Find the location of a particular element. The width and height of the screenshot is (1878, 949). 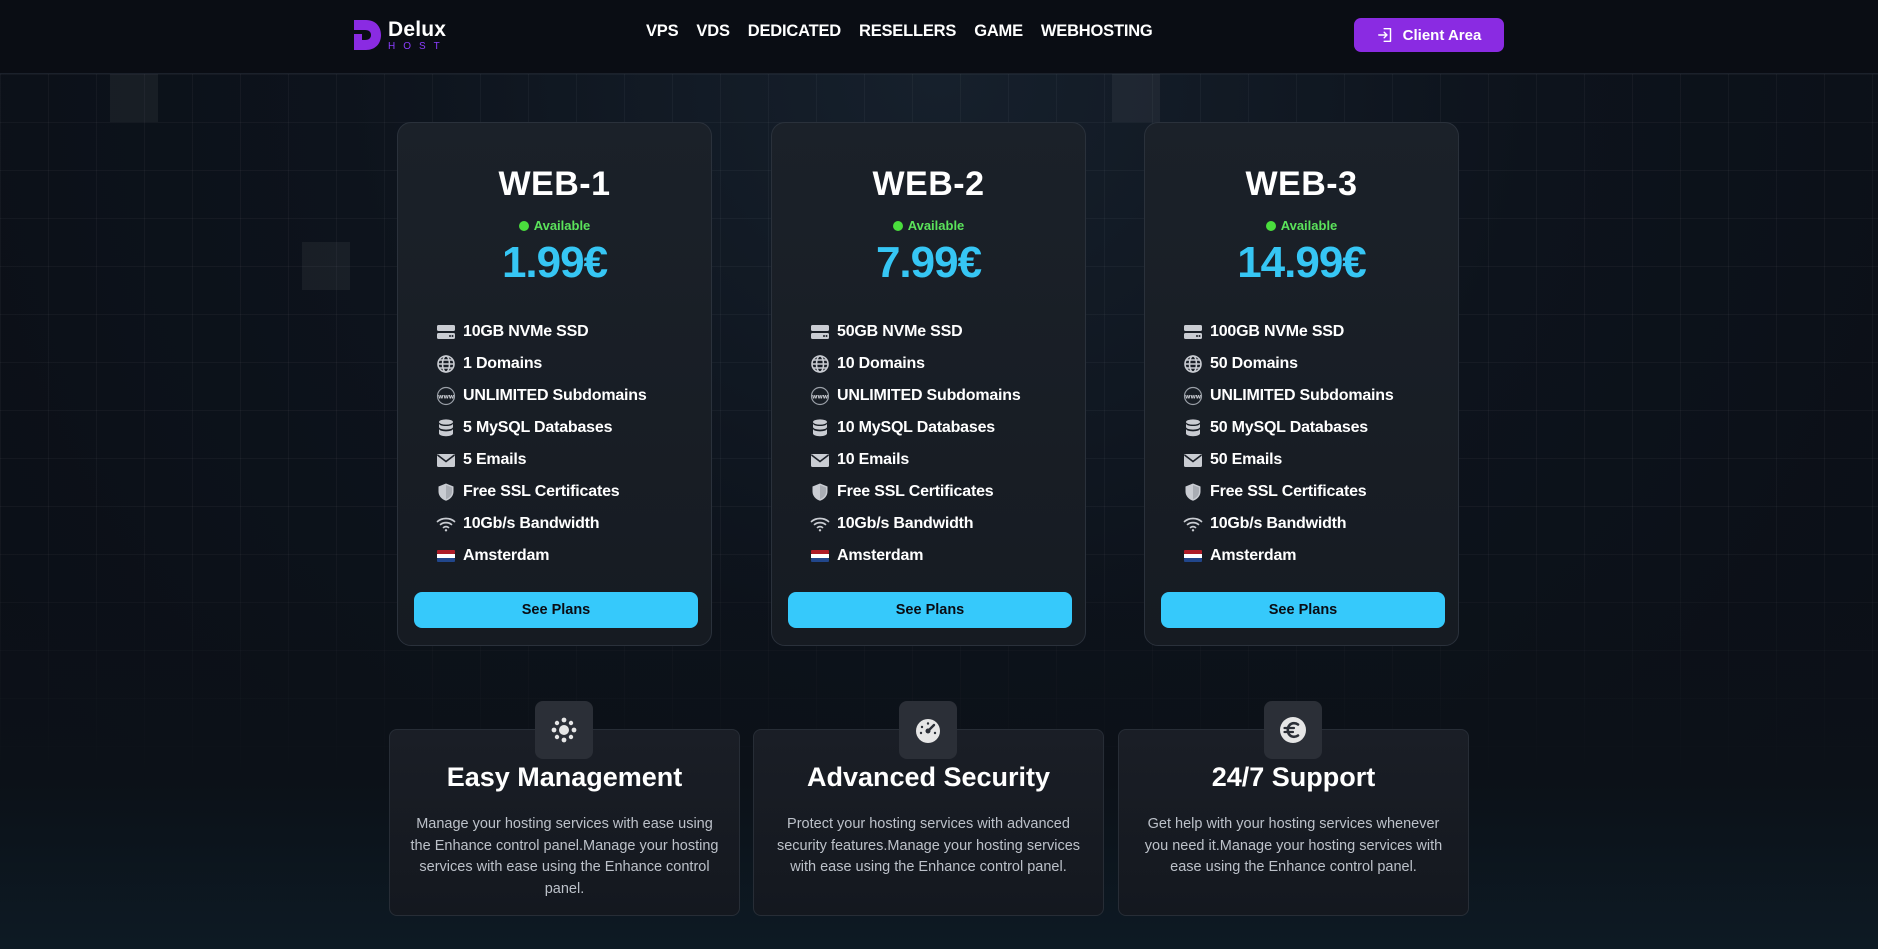

feature-label: 10 Domains is located at coordinates (881, 363).